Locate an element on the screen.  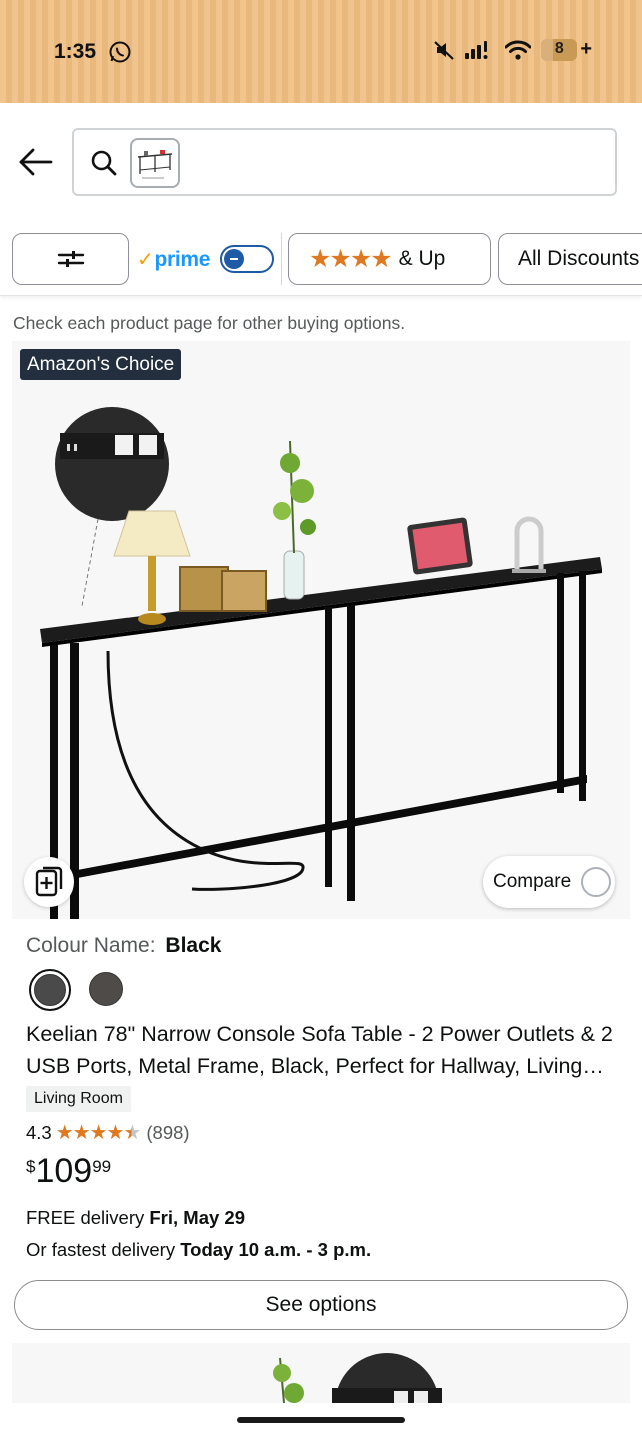
compare-label: Compare is located at coordinates (532, 881).